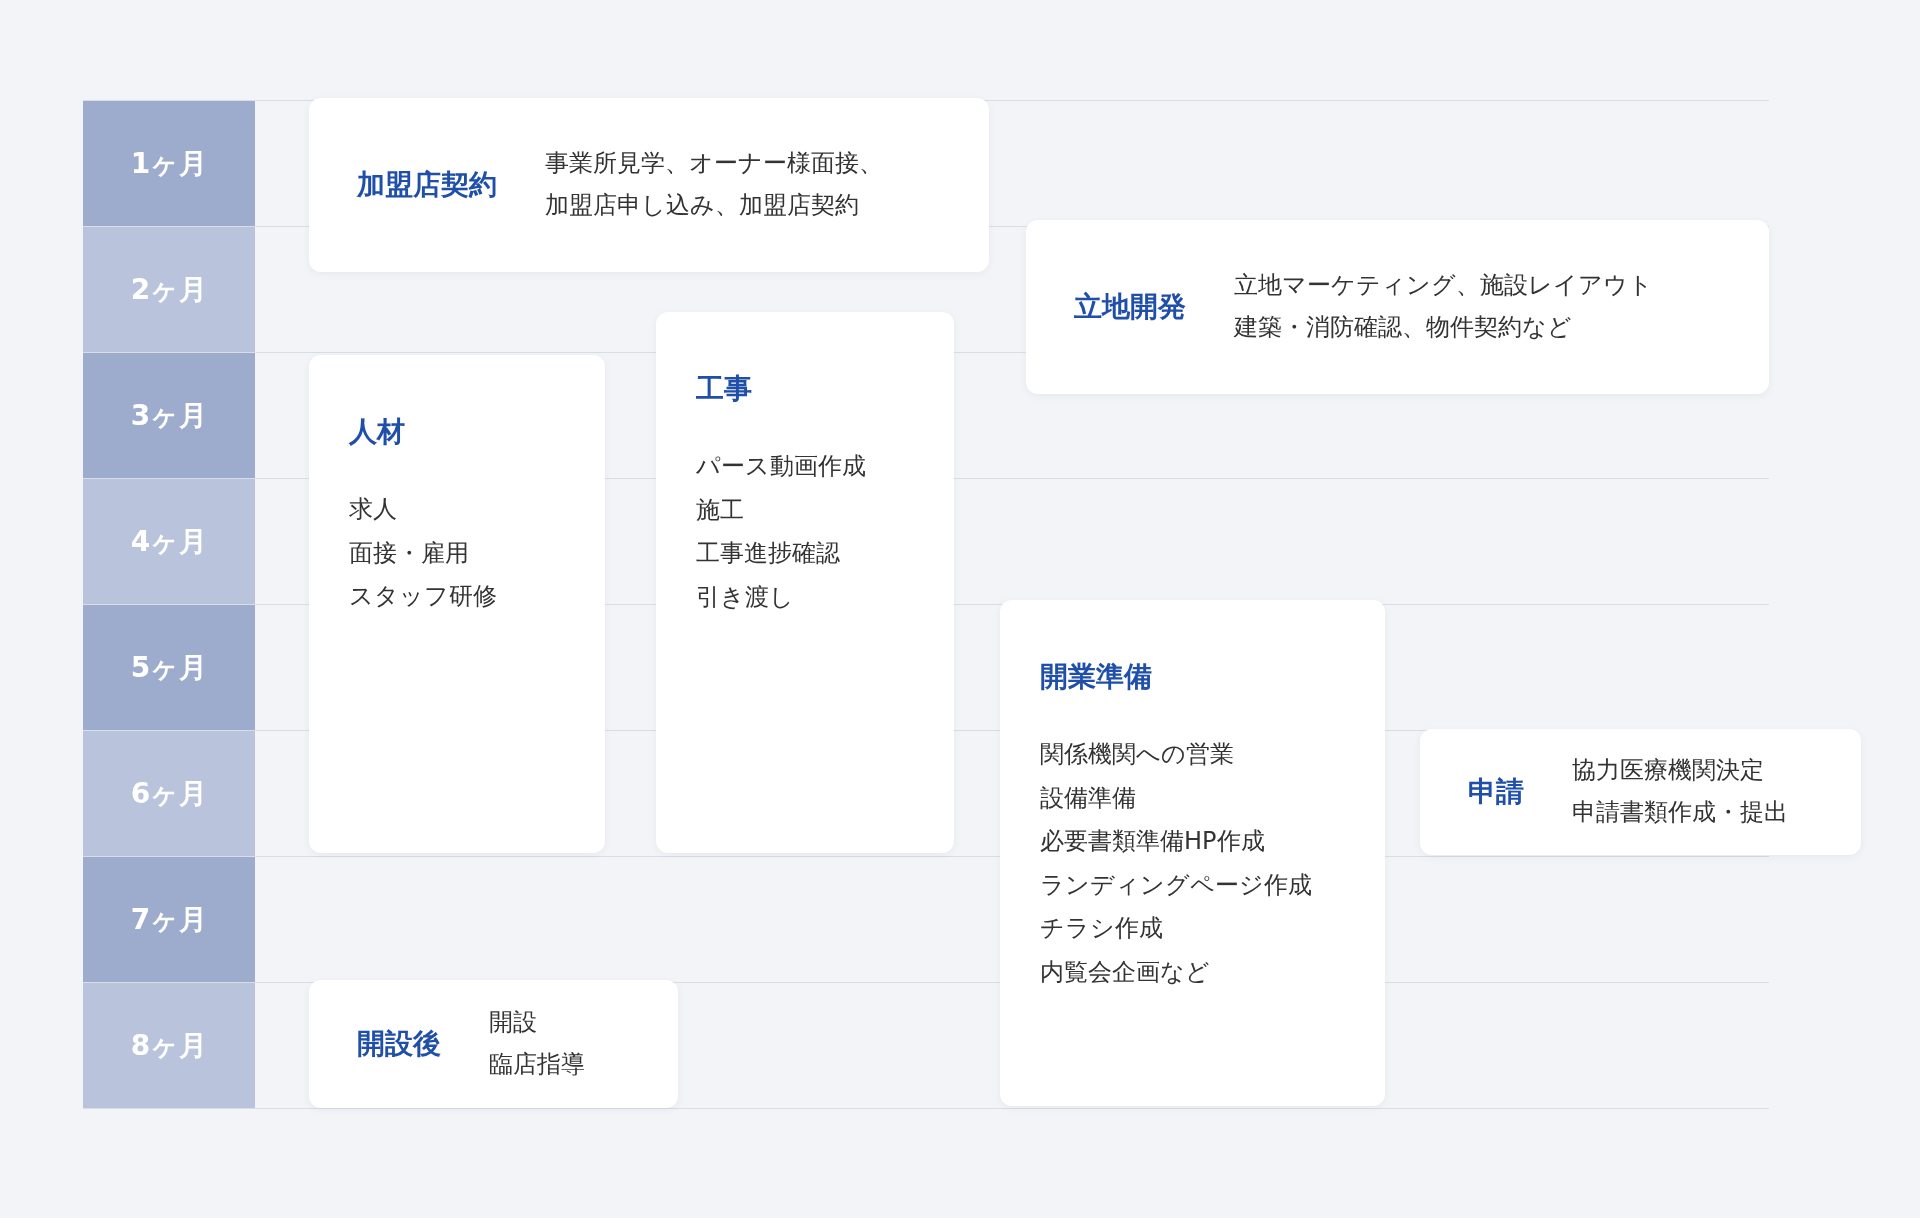  Describe the element at coordinates (373, 509) in the screenshot. I see `phase-task: 求人` at that location.